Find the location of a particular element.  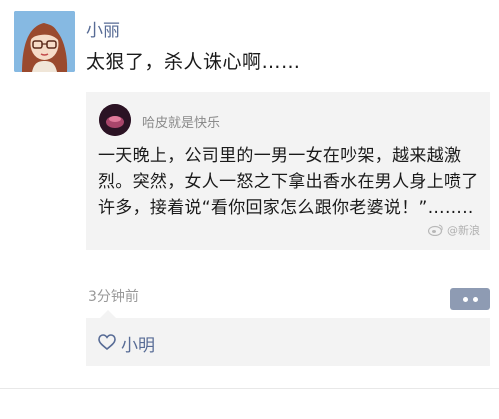

heart-icon is located at coordinates (107, 342).